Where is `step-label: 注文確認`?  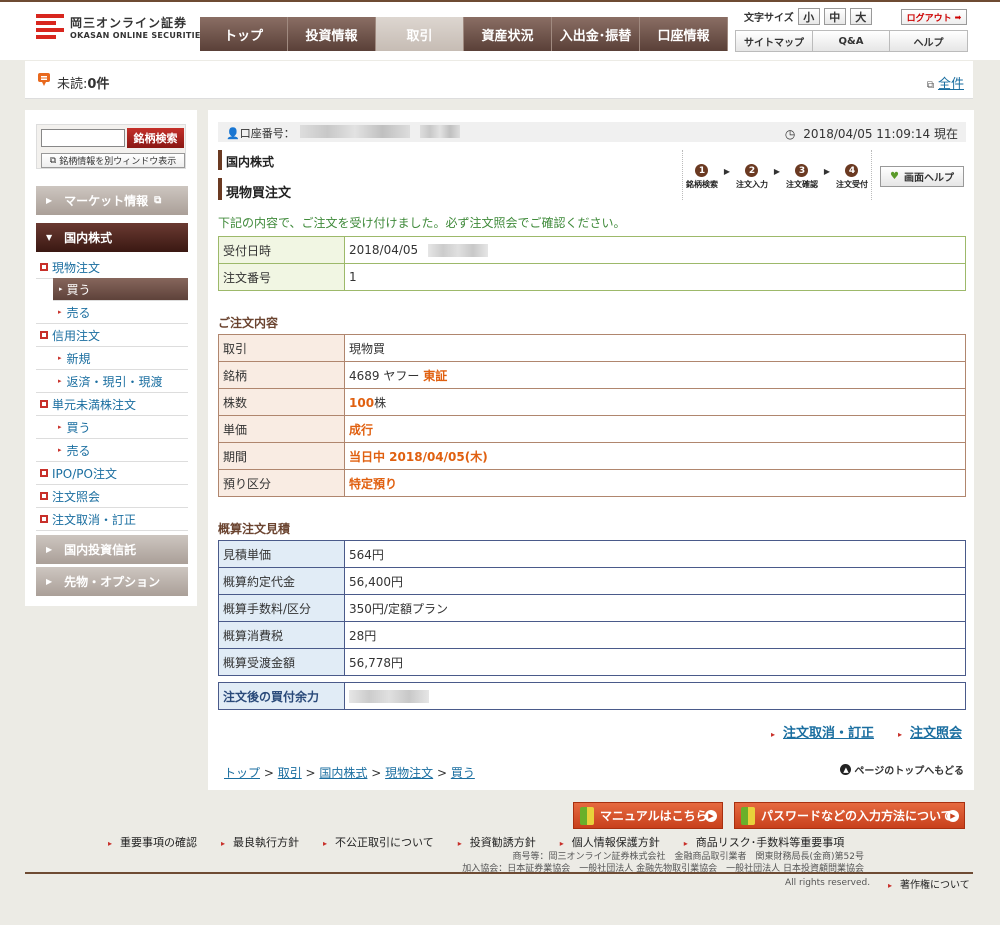
step-label: 注文確認 is located at coordinates (801, 184).